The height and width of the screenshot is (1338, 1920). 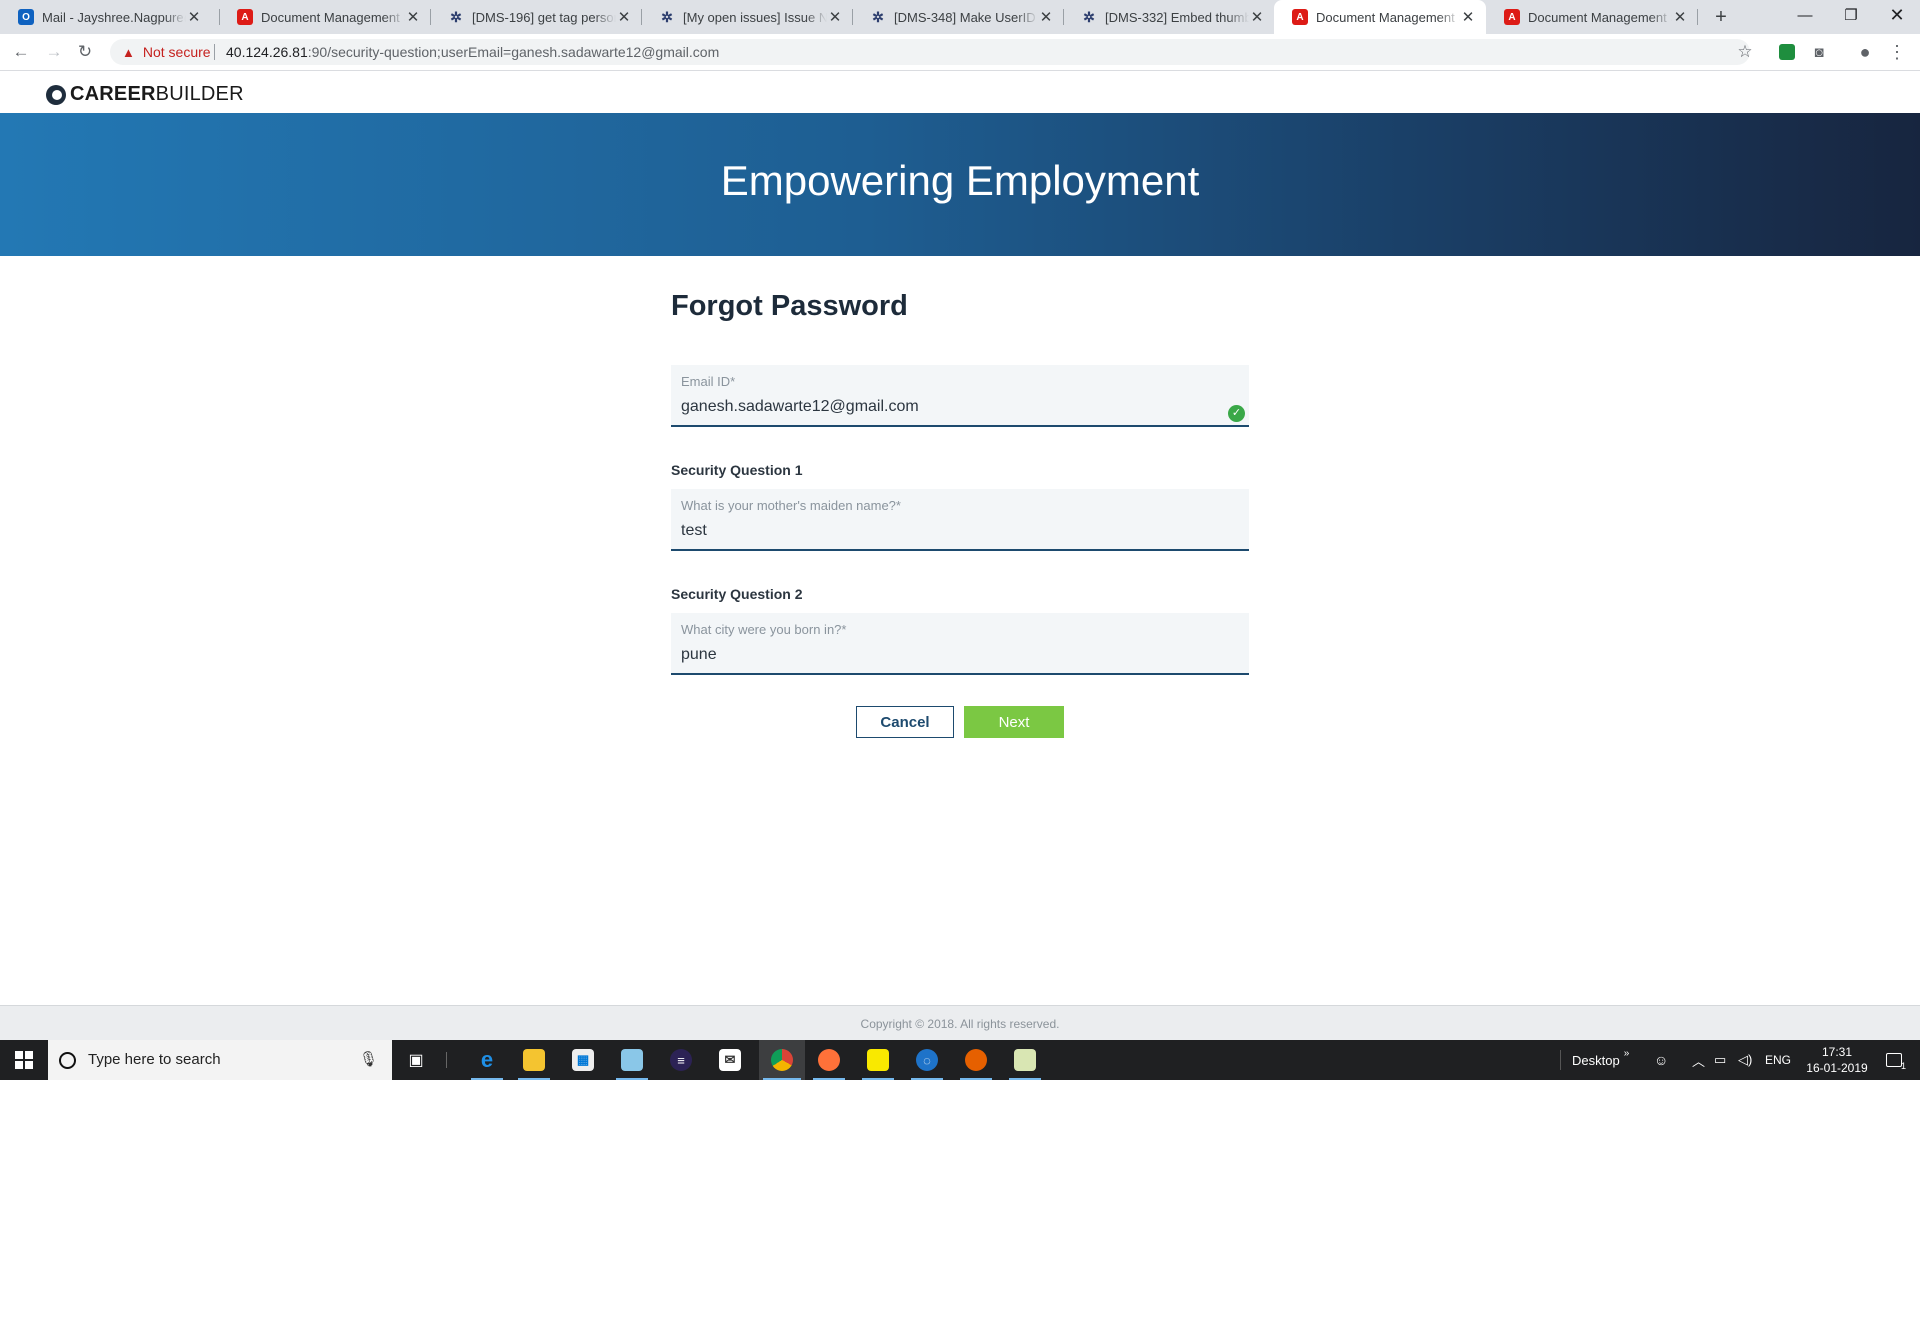 What do you see at coordinates (1698, 1060) in the screenshot?
I see `chevron-up-icon: ︿` at bounding box center [1698, 1060].